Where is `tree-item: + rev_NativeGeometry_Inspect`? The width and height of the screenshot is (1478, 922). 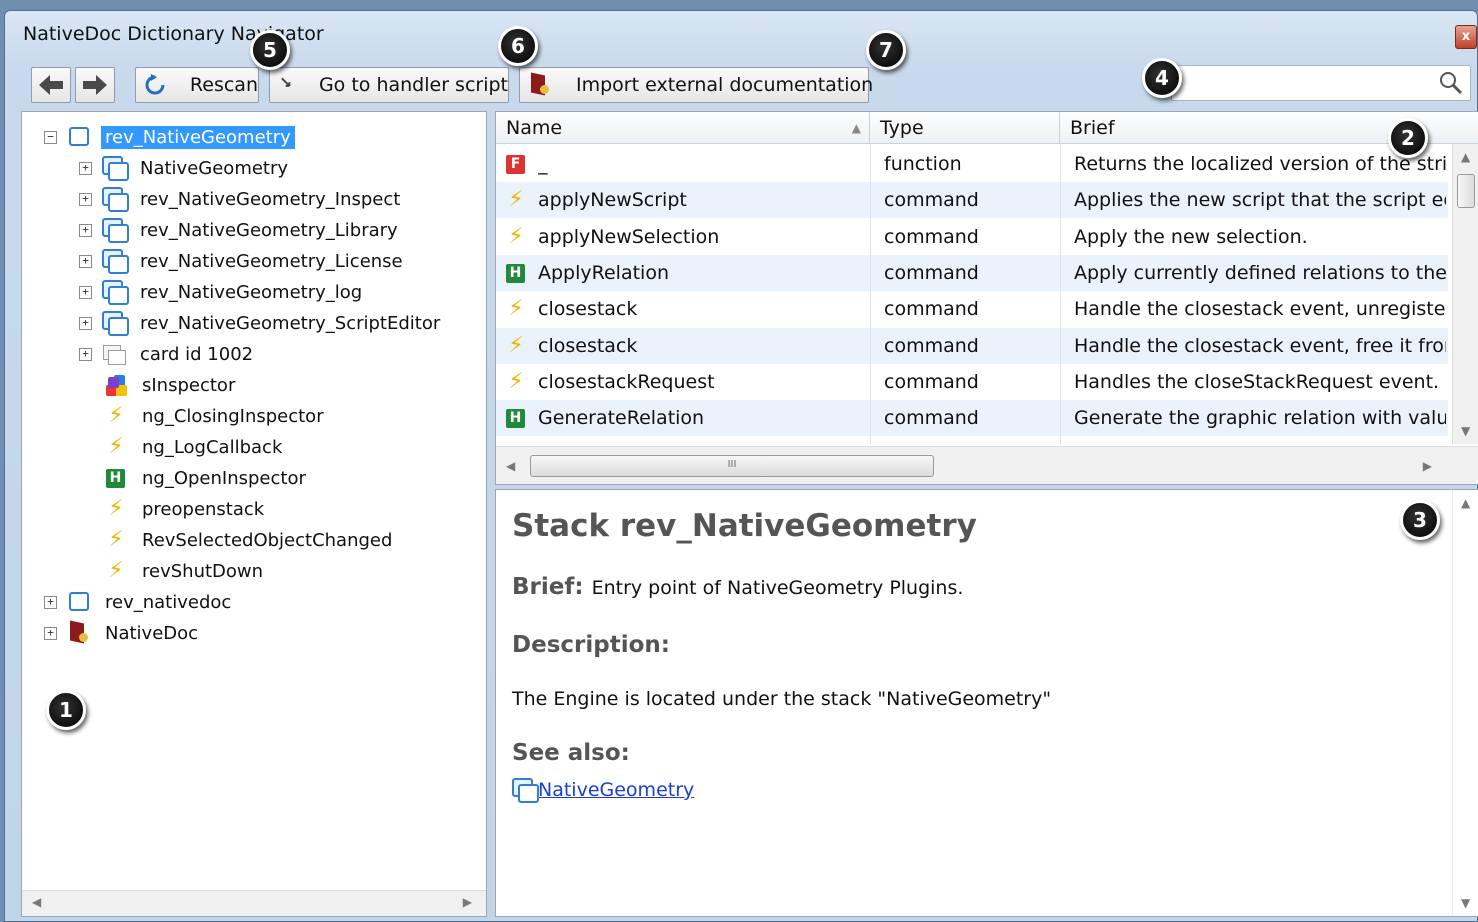
tree-item: + rev_NativeGeometry_Inspect is located at coordinates (241, 199).